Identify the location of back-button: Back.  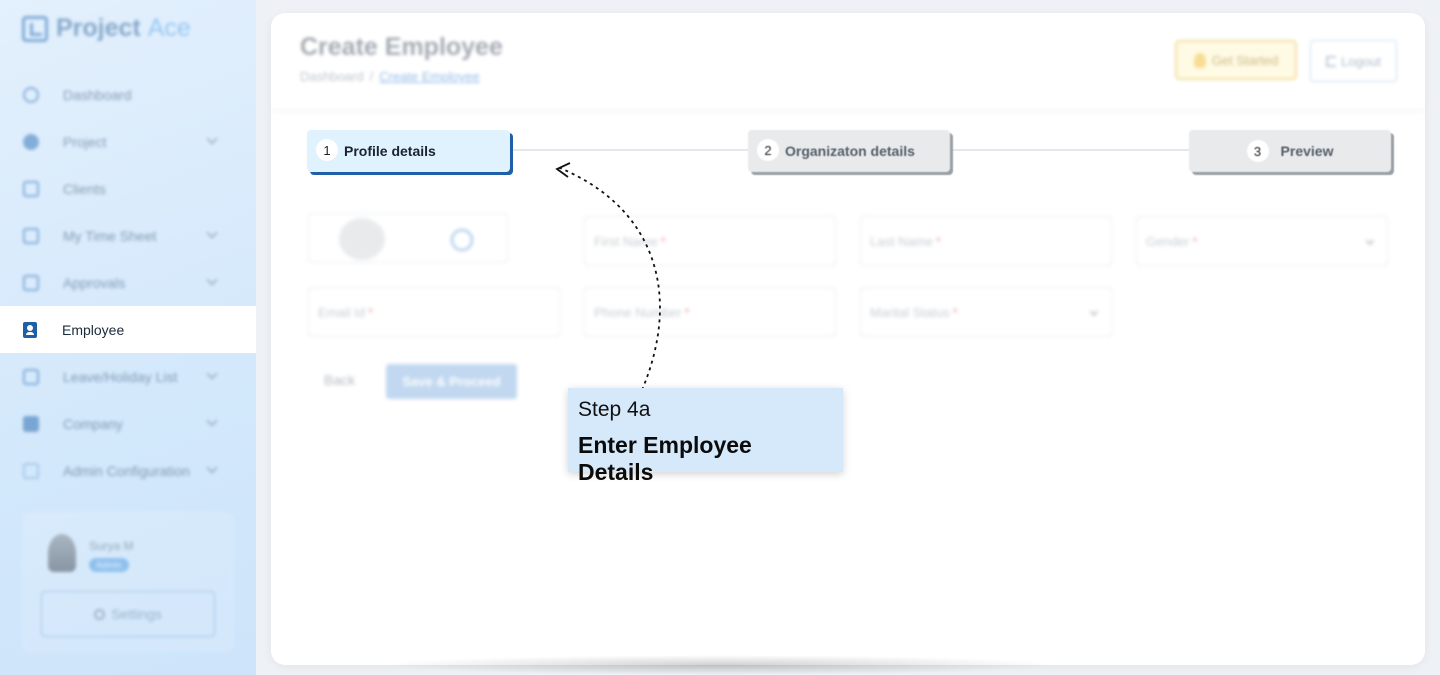
(339, 380).